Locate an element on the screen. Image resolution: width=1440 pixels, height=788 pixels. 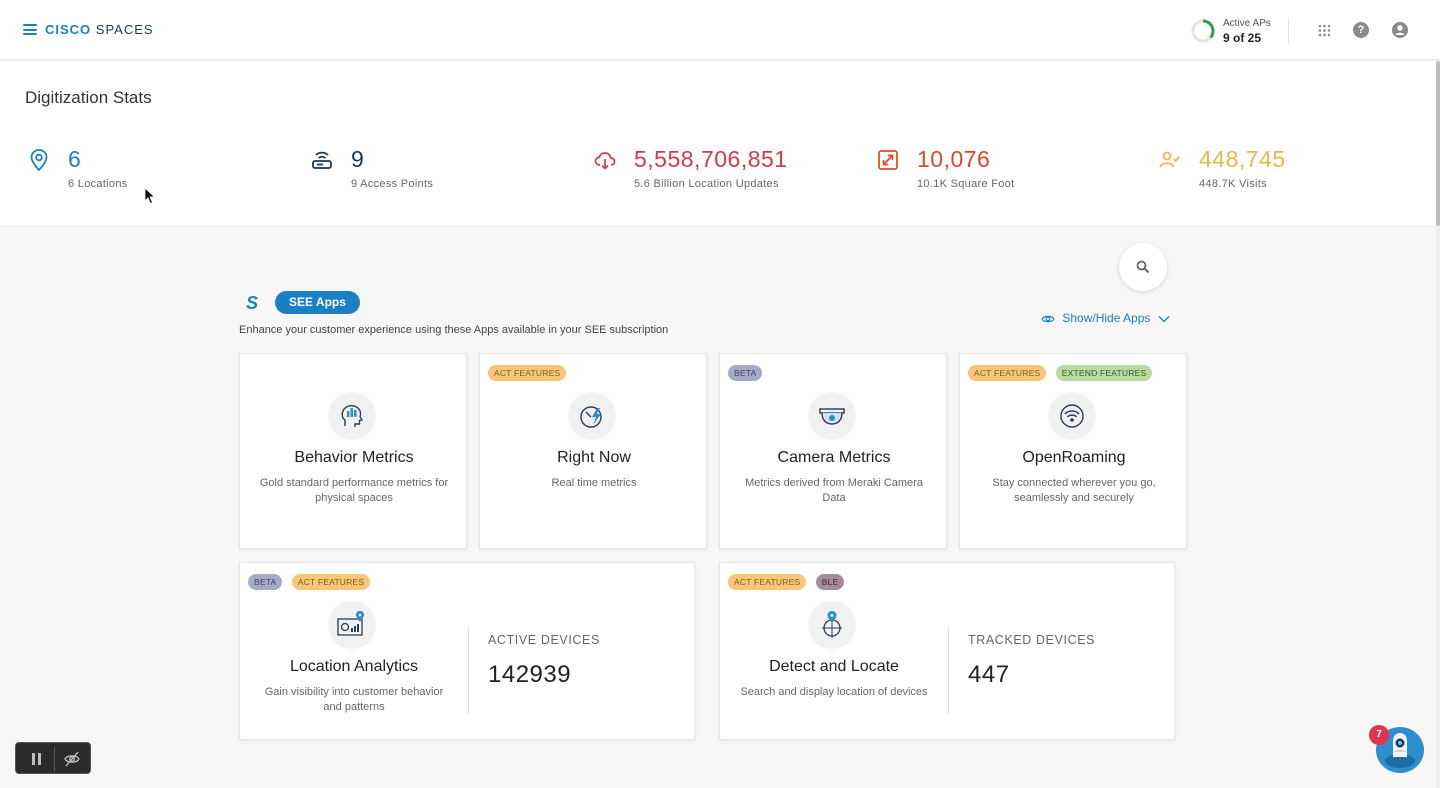
pause-icon is located at coordinates (36, 759).